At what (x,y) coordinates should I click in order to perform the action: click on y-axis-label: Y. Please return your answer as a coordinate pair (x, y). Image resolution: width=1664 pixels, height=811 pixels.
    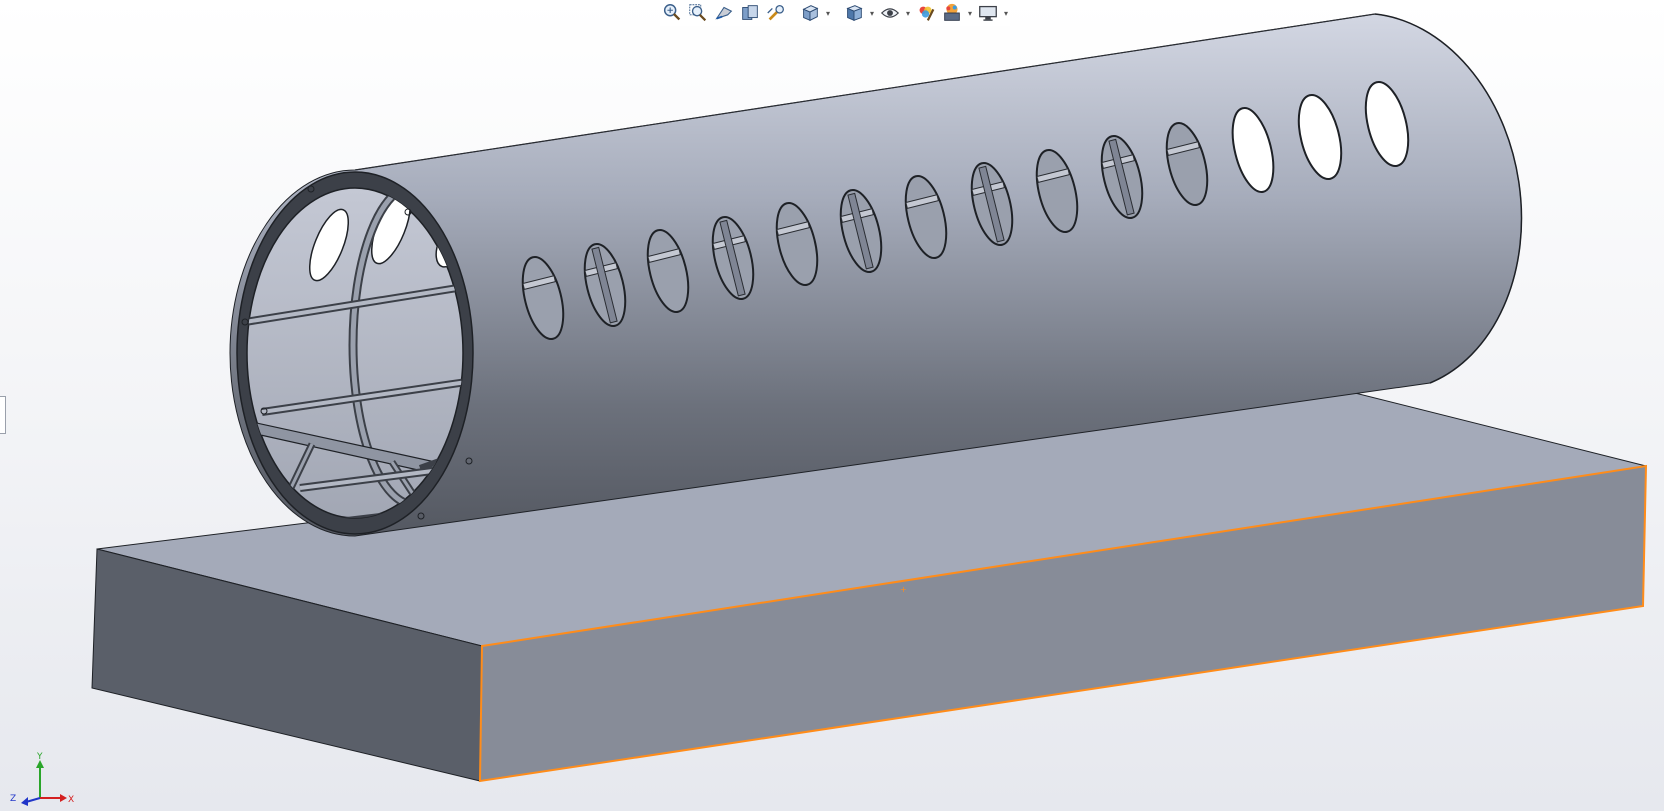
    Looking at the image, I should click on (39, 757).